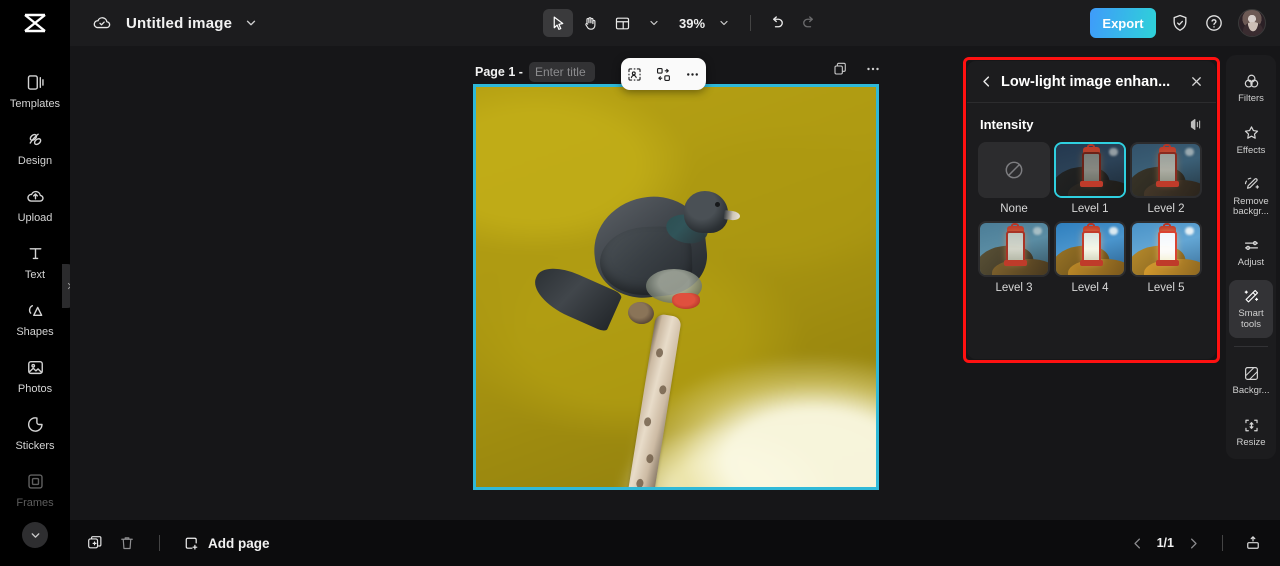 The width and height of the screenshot is (1280, 566). What do you see at coordinates (873, 69) in the screenshot?
I see `page-more-icon` at bounding box center [873, 69].